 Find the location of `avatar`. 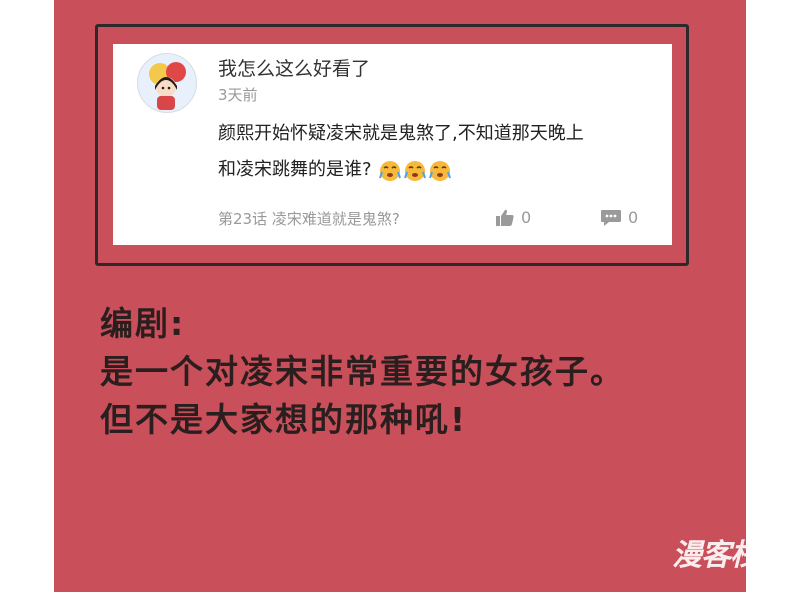

avatar is located at coordinates (167, 83).